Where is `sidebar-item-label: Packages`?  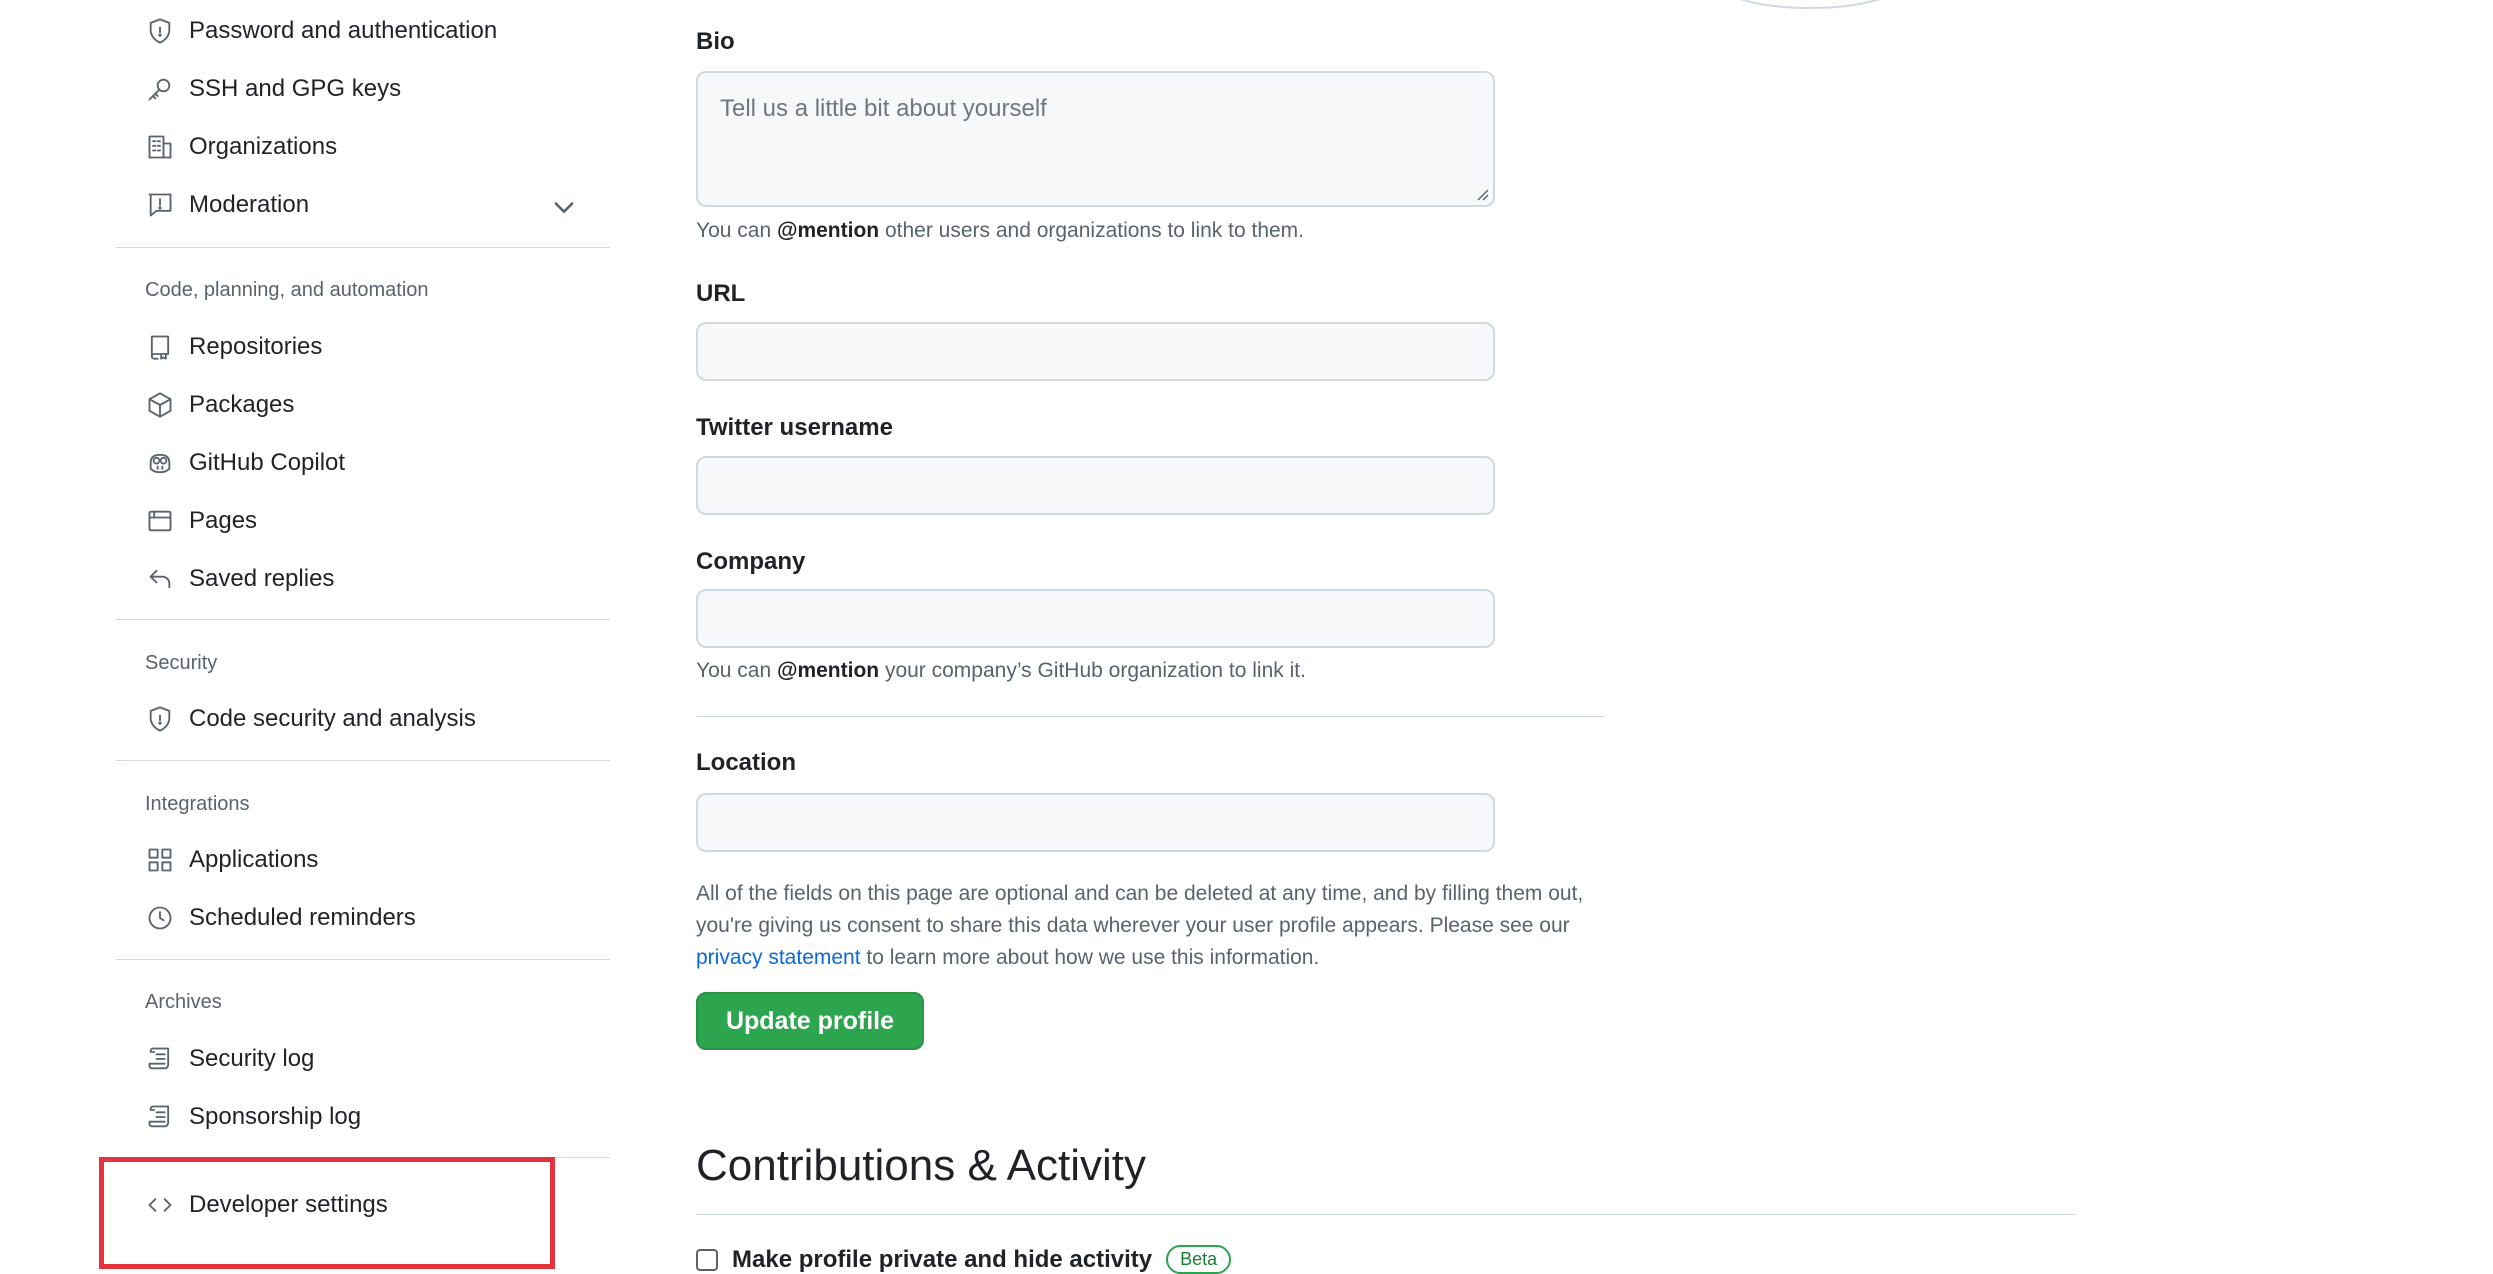
sidebar-item-label: Packages is located at coordinates (242, 404).